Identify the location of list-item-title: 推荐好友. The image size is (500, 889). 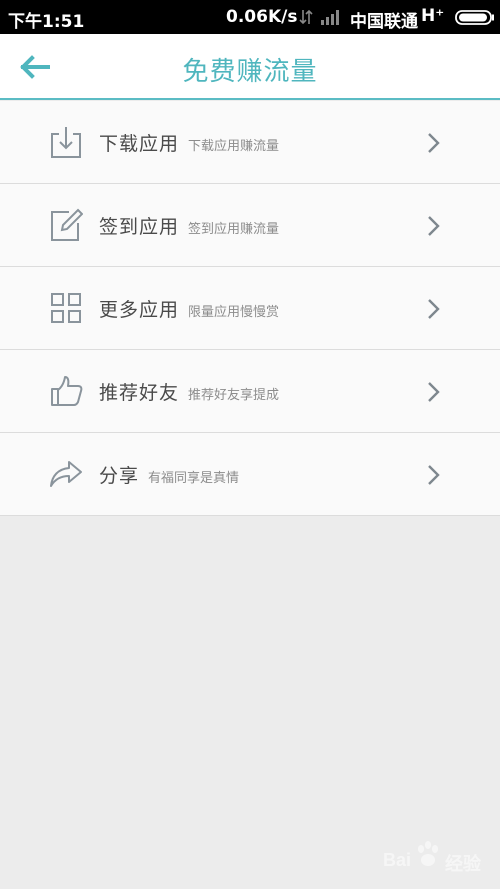
(139, 393).